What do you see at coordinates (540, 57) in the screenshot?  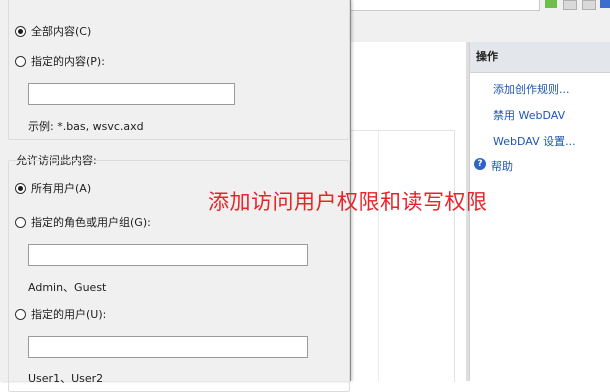 I see `actions-header: 操作` at bounding box center [540, 57].